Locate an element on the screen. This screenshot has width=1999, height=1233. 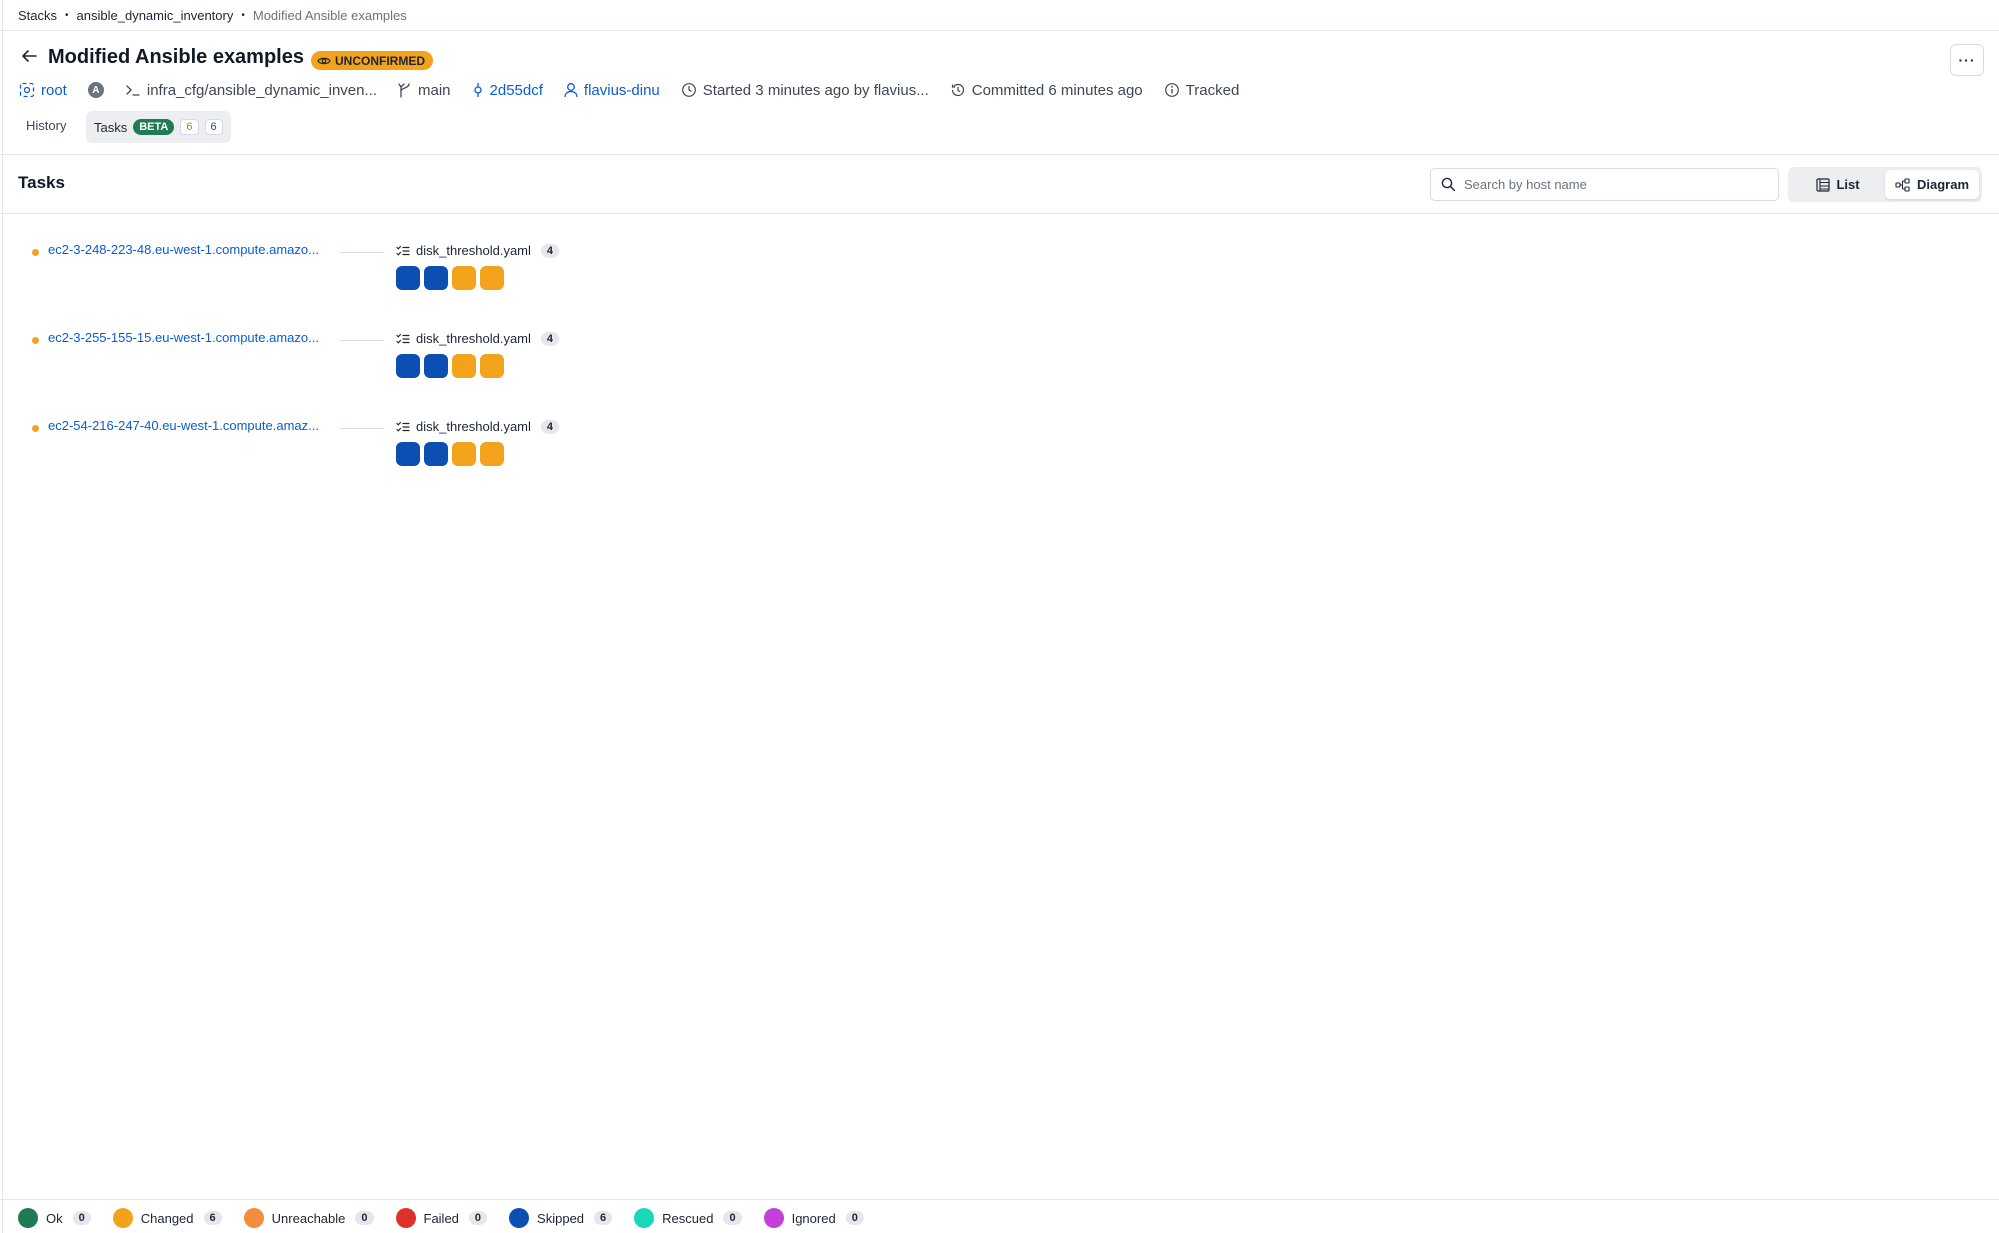
commit-icon is located at coordinates (477, 90).